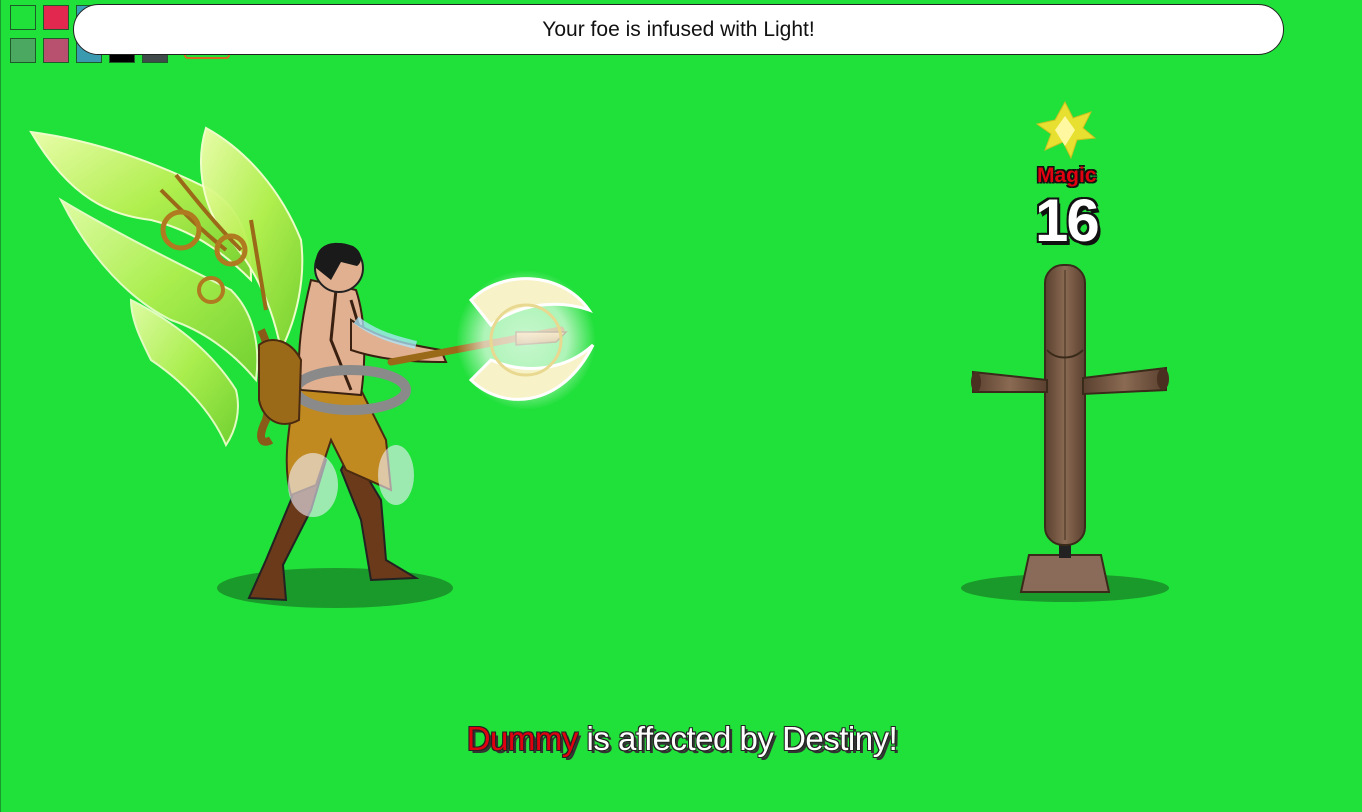  Describe the element at coordinates (1065, 433) in the screenshot. I see `training-dummy` at that location.